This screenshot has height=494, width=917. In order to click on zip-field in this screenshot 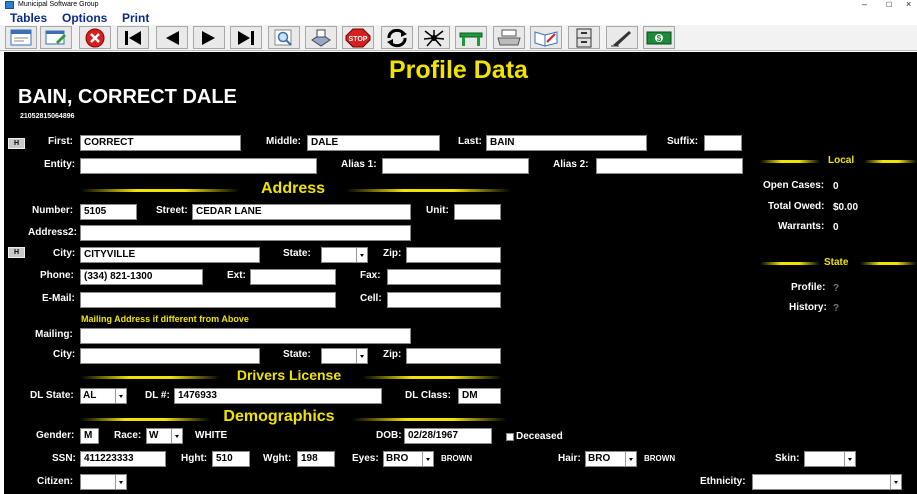, I will do `click(453, 255)`.